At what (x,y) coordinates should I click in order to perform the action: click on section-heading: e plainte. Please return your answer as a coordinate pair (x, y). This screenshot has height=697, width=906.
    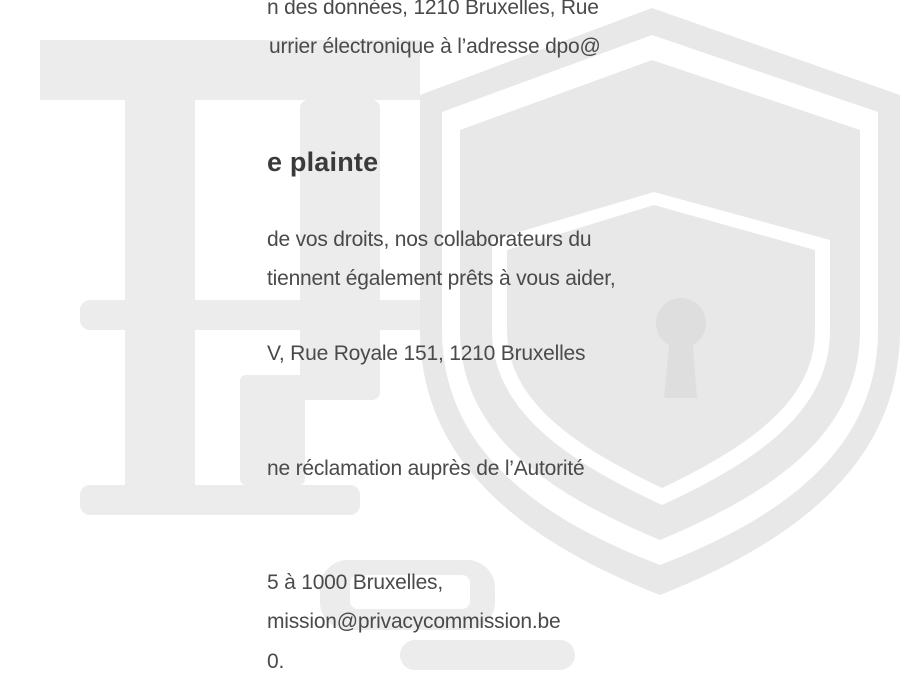
    Looking at the image, I should click on (323, 162).